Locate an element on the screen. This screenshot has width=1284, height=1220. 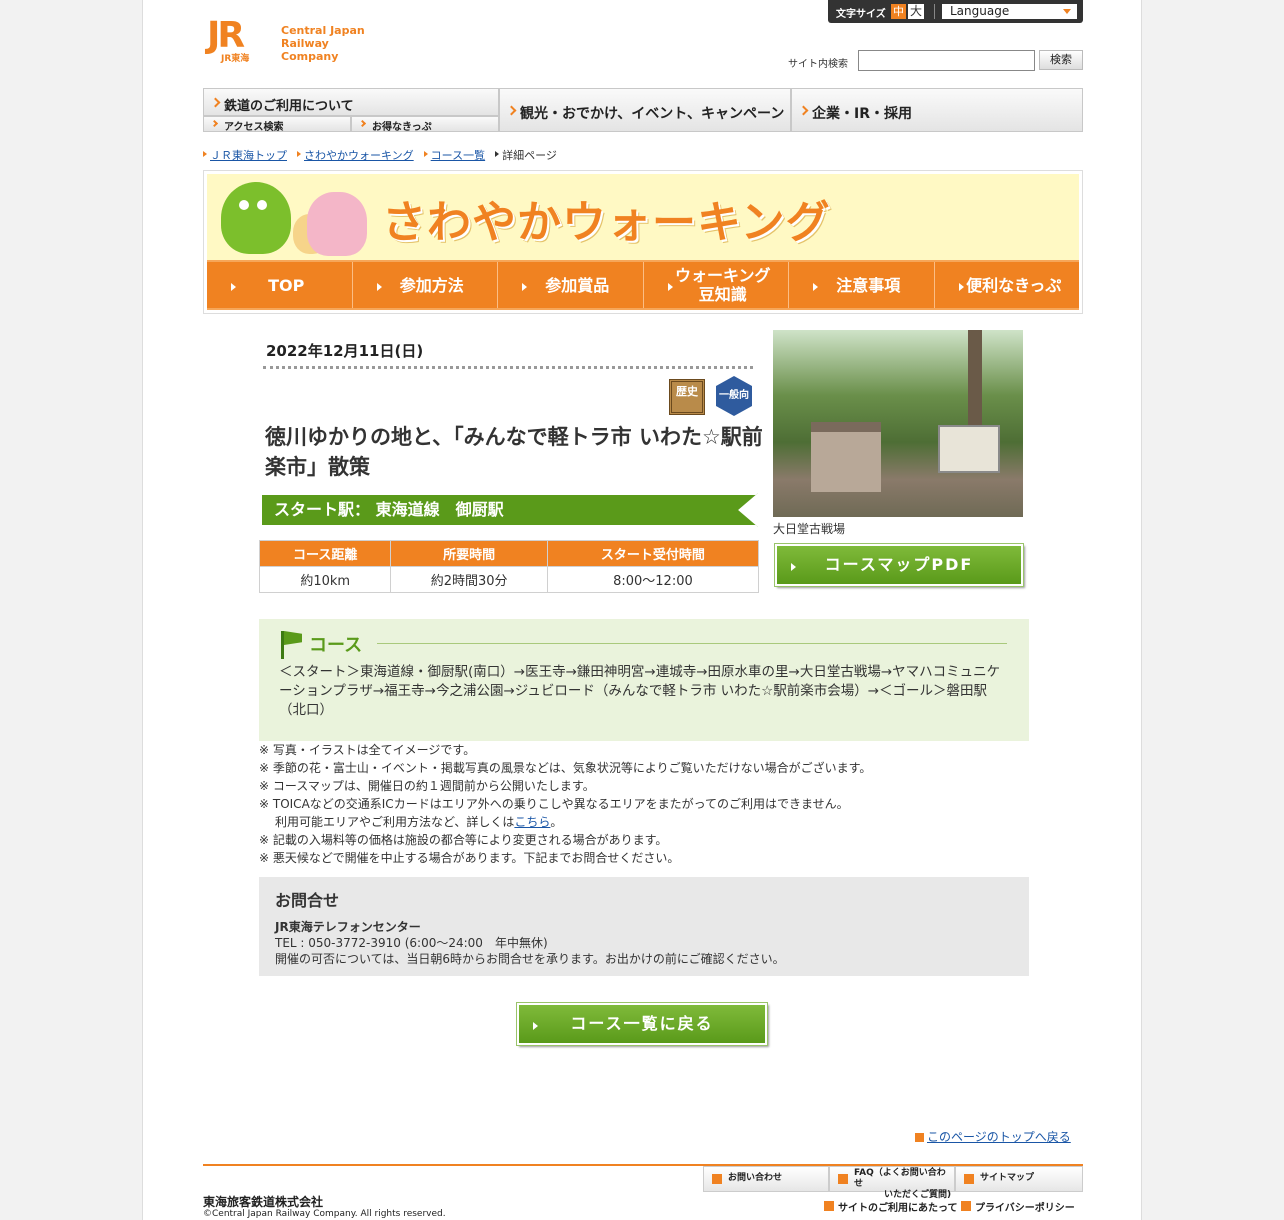
breadcrumb-walking: さわやかウォーキング is located at coordinates (355, 155).